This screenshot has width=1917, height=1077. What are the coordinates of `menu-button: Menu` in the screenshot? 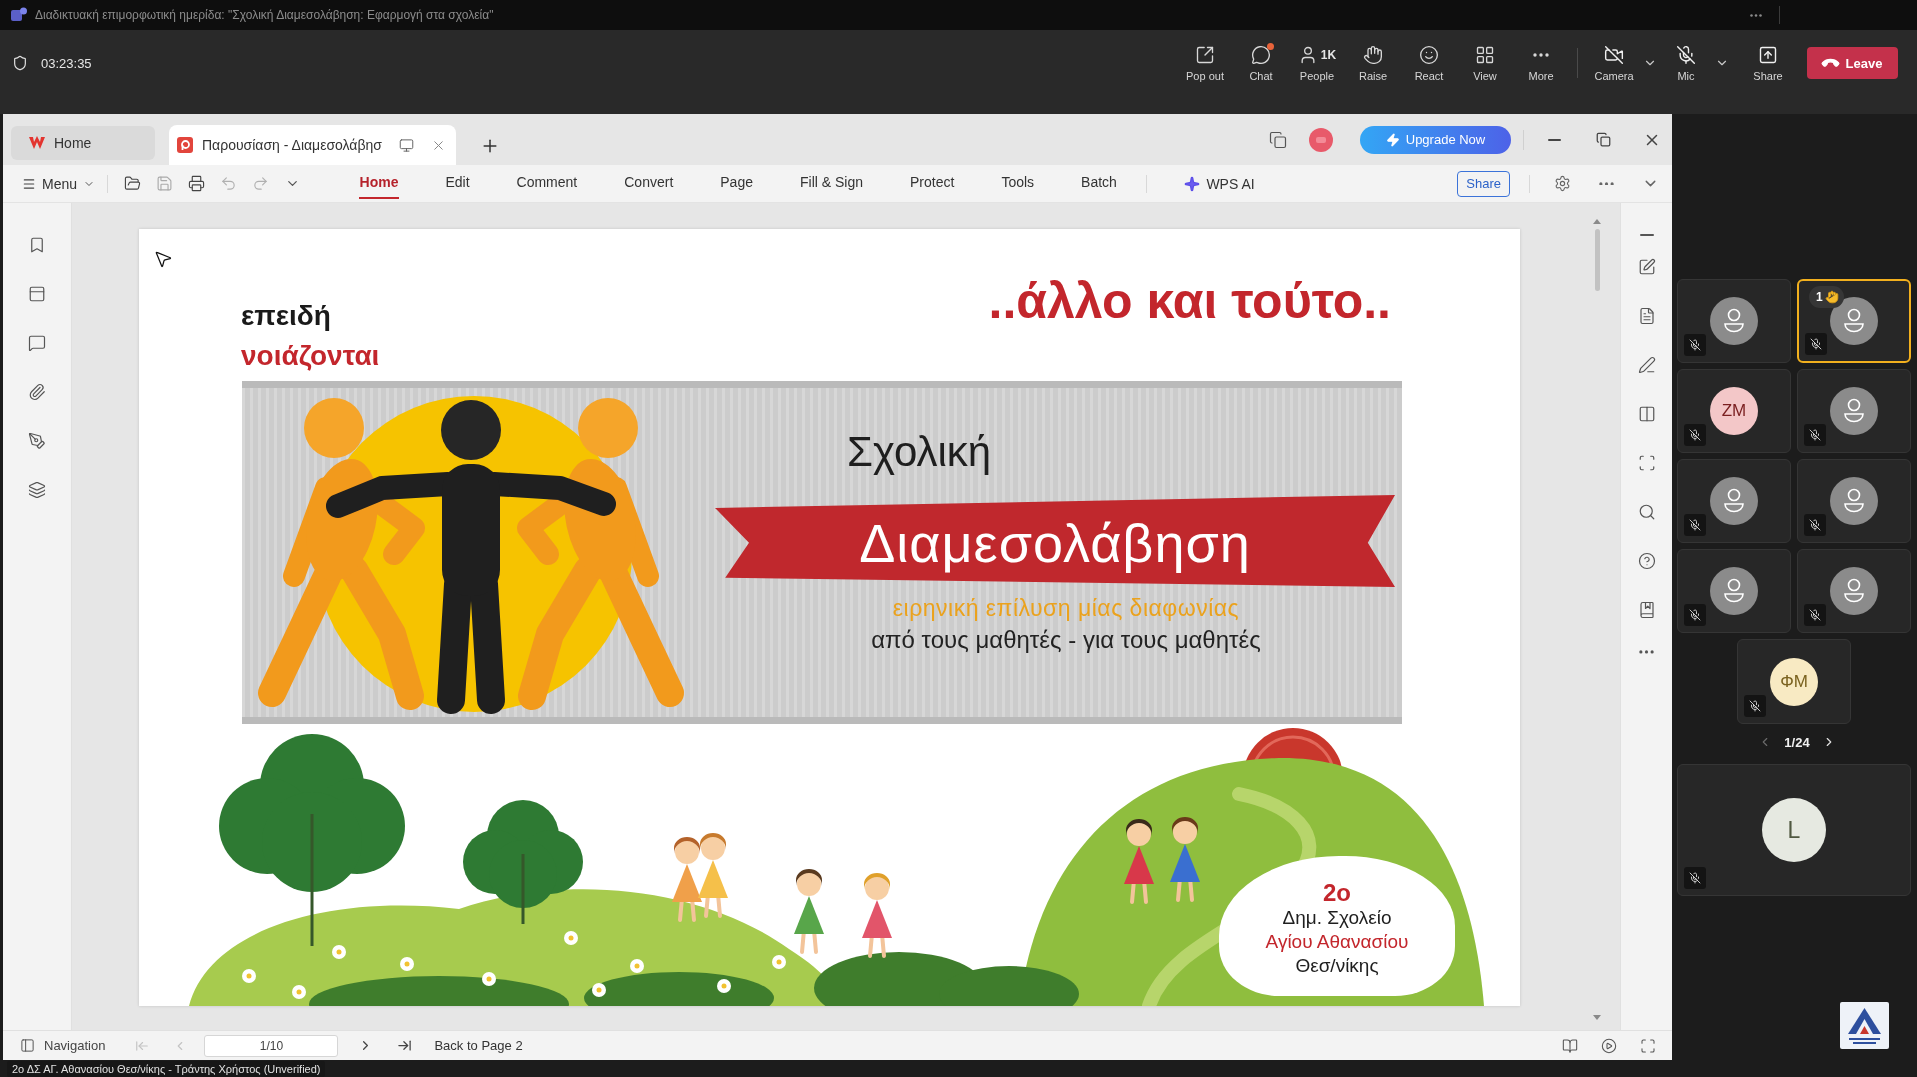 It's located at (59, 183).